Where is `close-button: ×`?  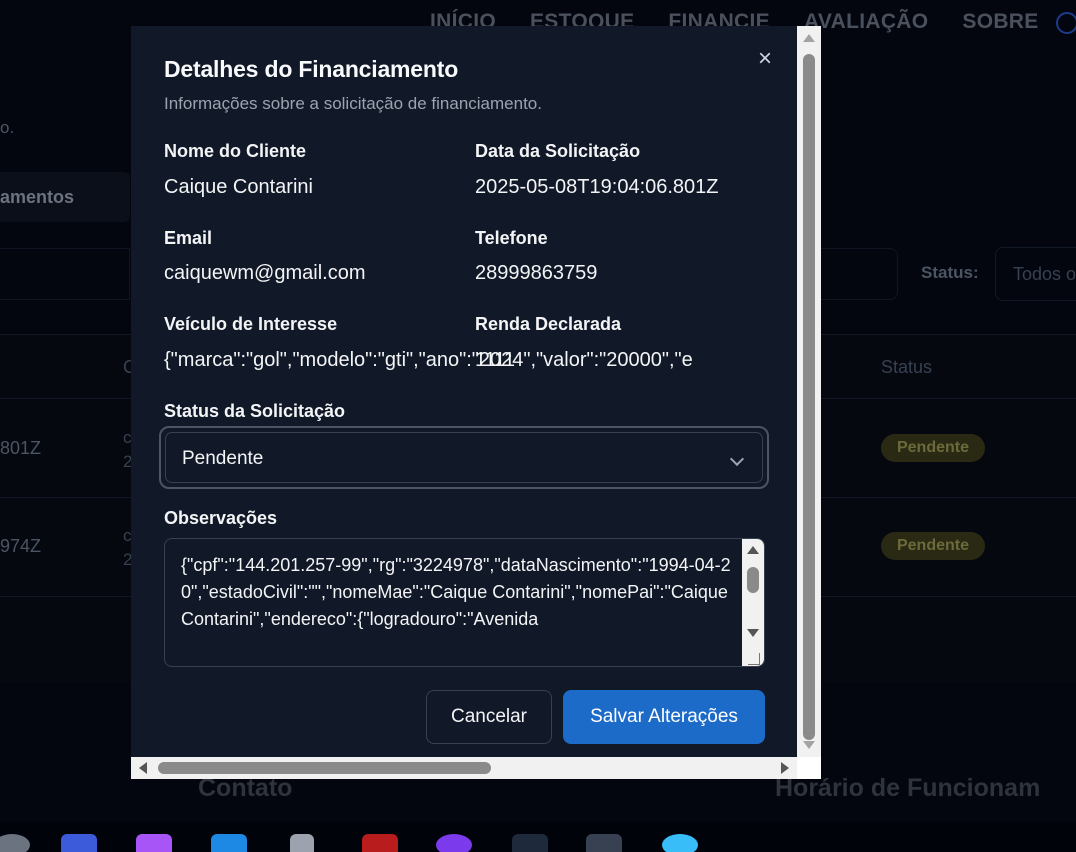
close-button: × is located at coordinates (765, 60).